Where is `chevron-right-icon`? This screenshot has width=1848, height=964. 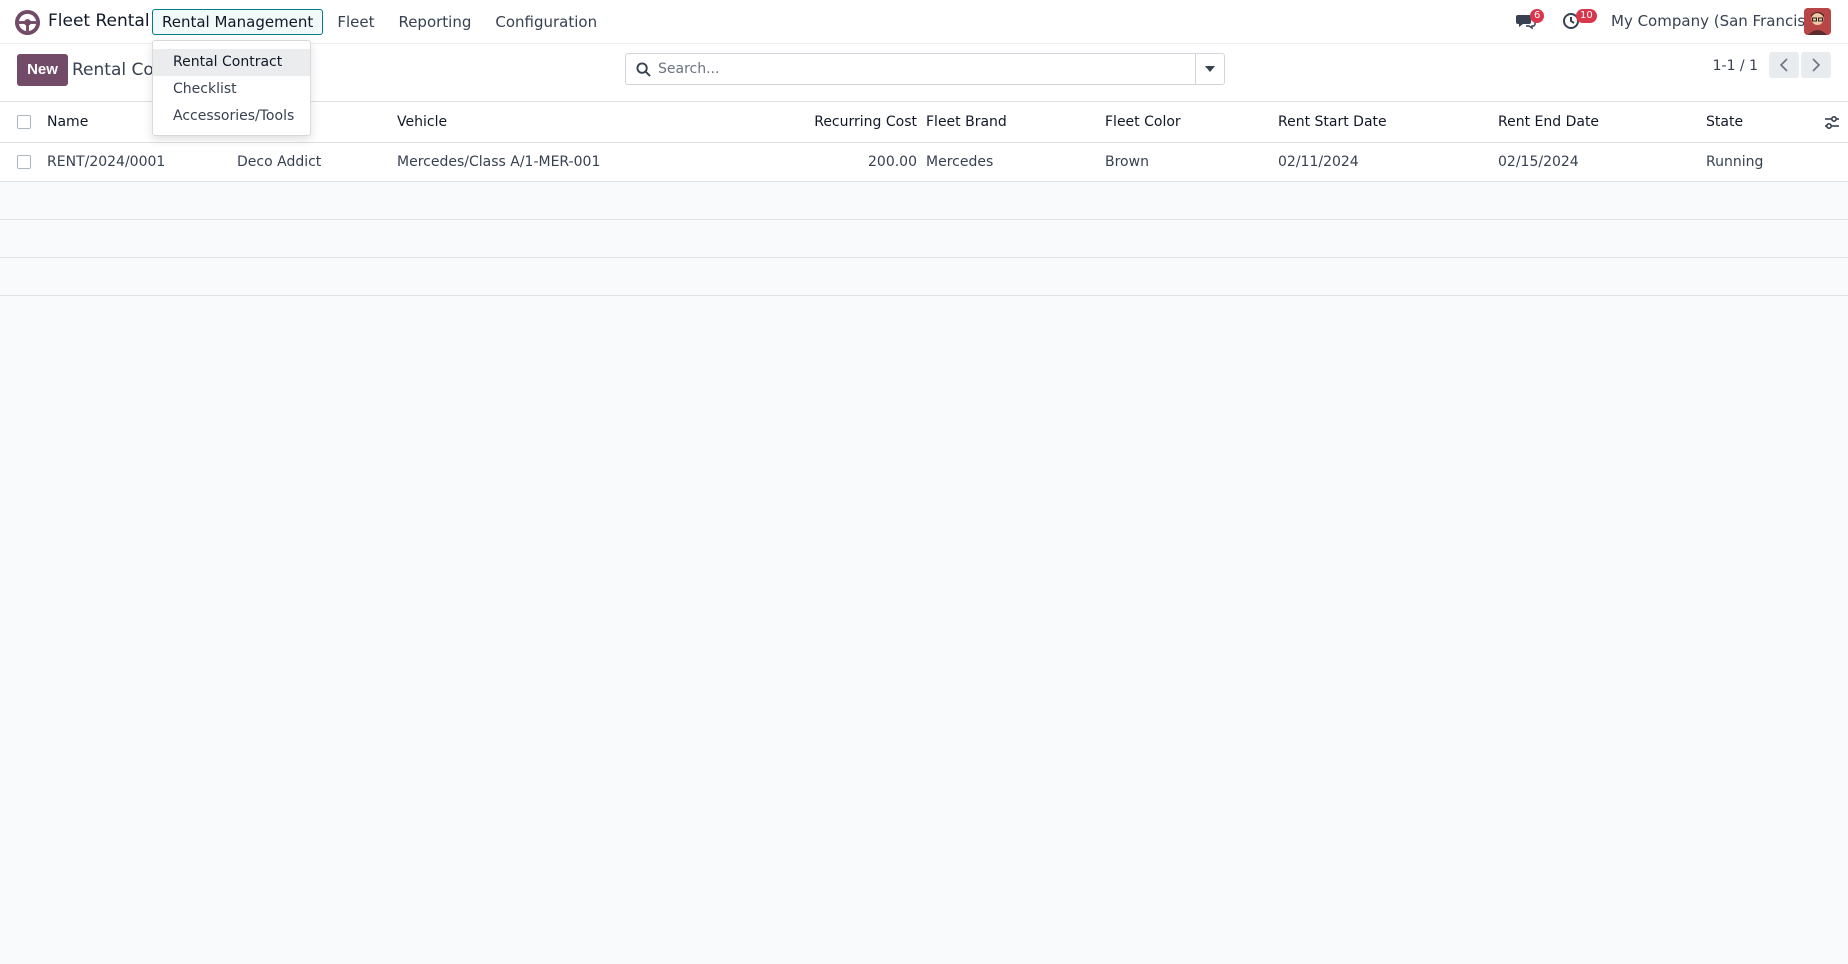 chevron-right-icon is located at coordinates (1816, 65).